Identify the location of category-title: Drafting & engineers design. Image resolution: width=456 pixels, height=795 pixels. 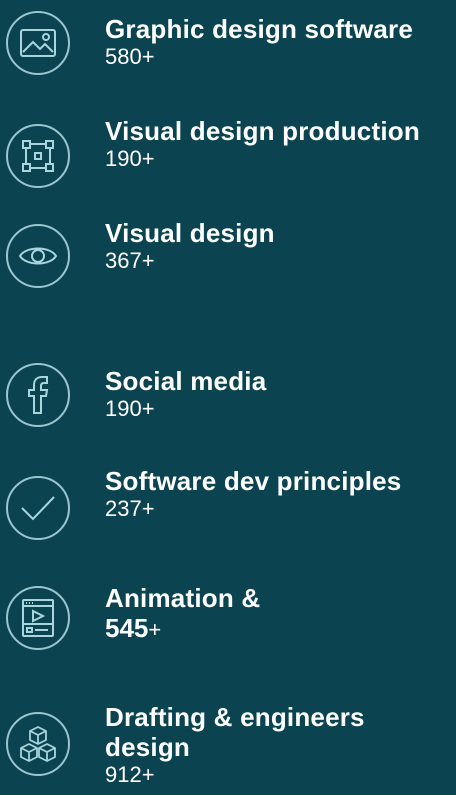
(235, 732).